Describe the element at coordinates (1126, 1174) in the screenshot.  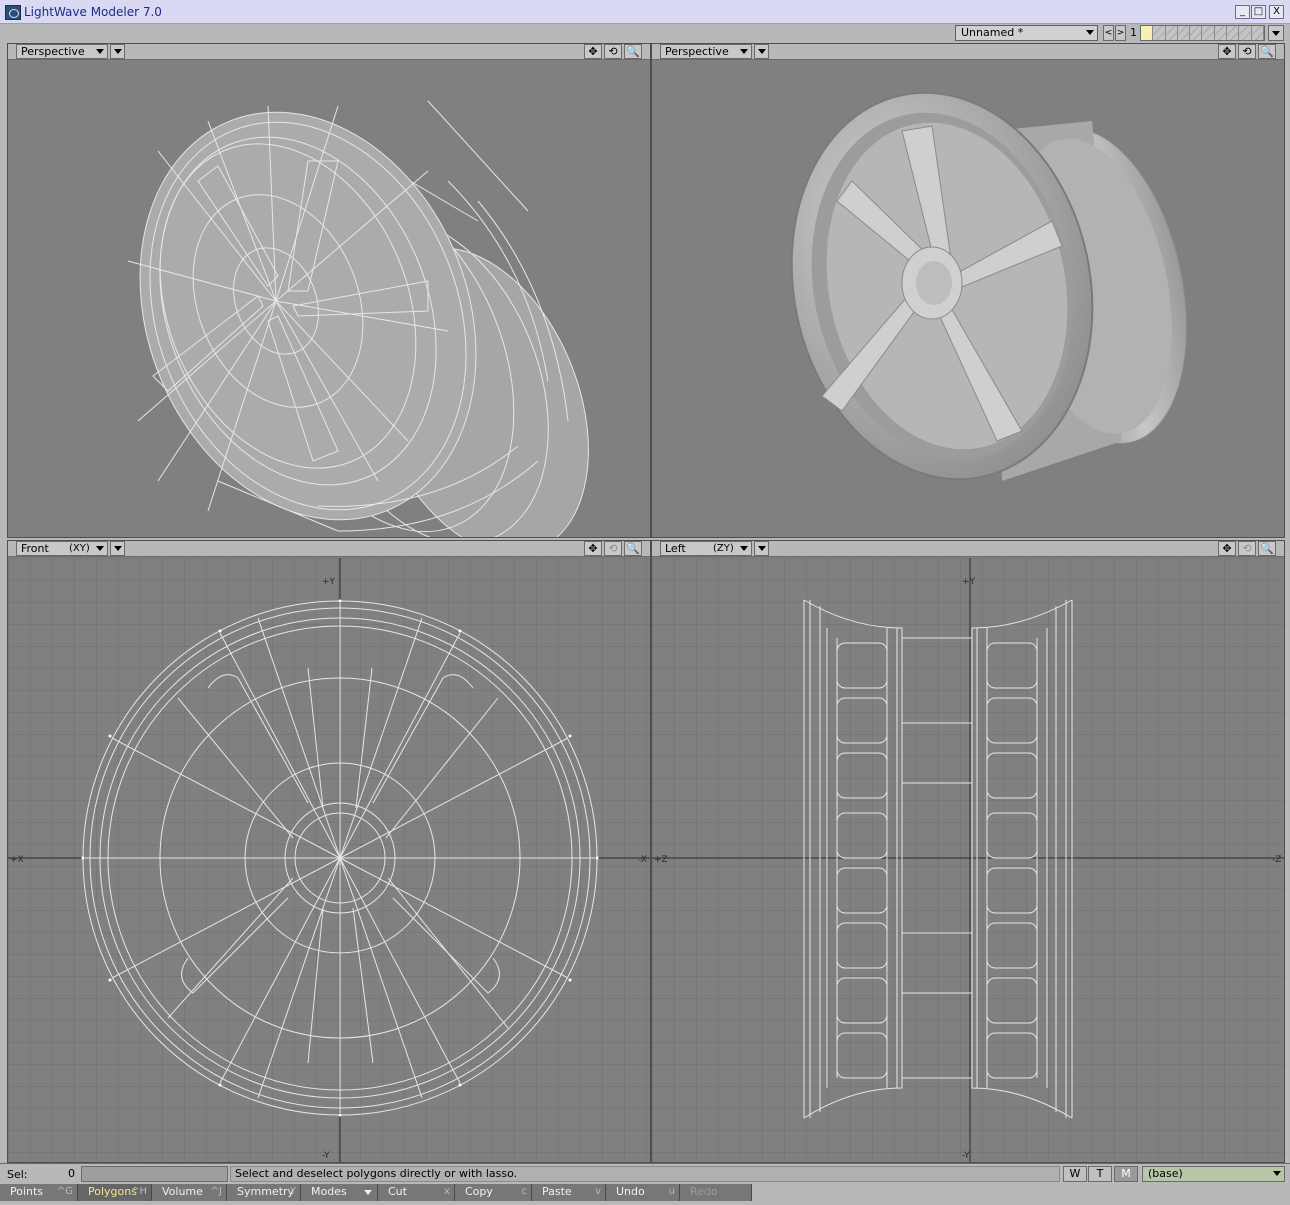
I see `morph-map-button: M` at that location.